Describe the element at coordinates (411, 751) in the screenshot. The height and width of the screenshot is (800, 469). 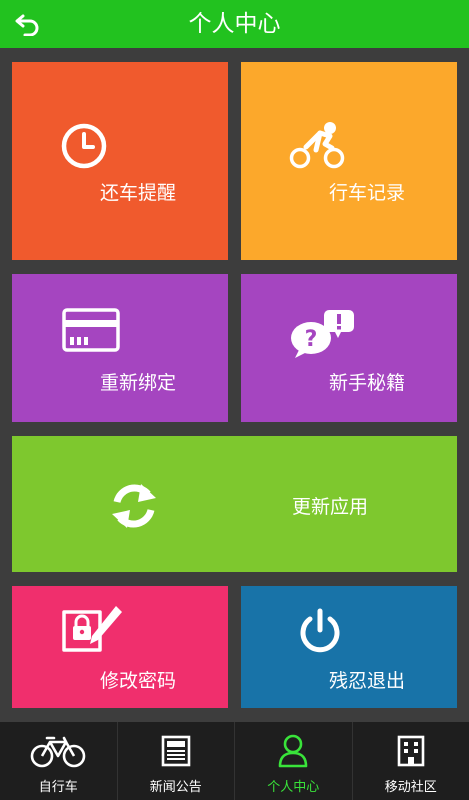
I see `building-icon` at that location.